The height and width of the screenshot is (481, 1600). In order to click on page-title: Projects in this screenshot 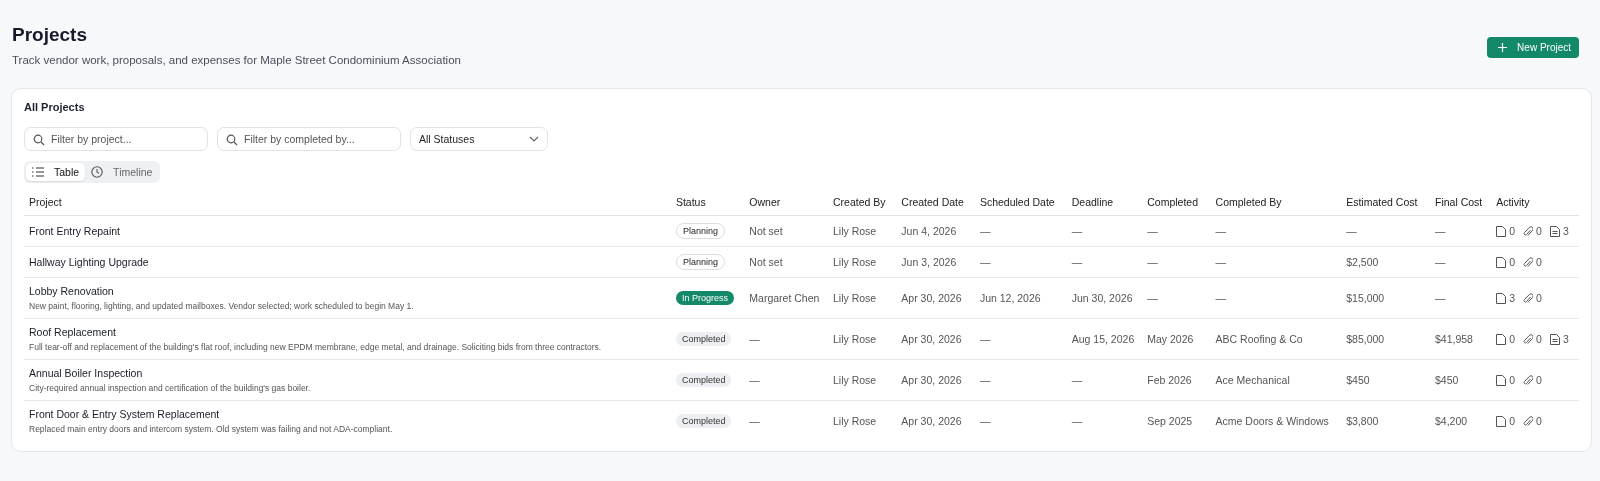, I will do `click(50, 35)`.